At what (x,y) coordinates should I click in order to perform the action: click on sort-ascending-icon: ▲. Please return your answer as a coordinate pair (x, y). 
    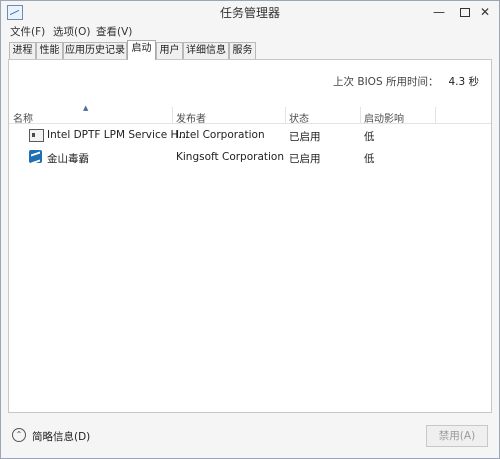
    Looking at the image, I should click on (86, 108).